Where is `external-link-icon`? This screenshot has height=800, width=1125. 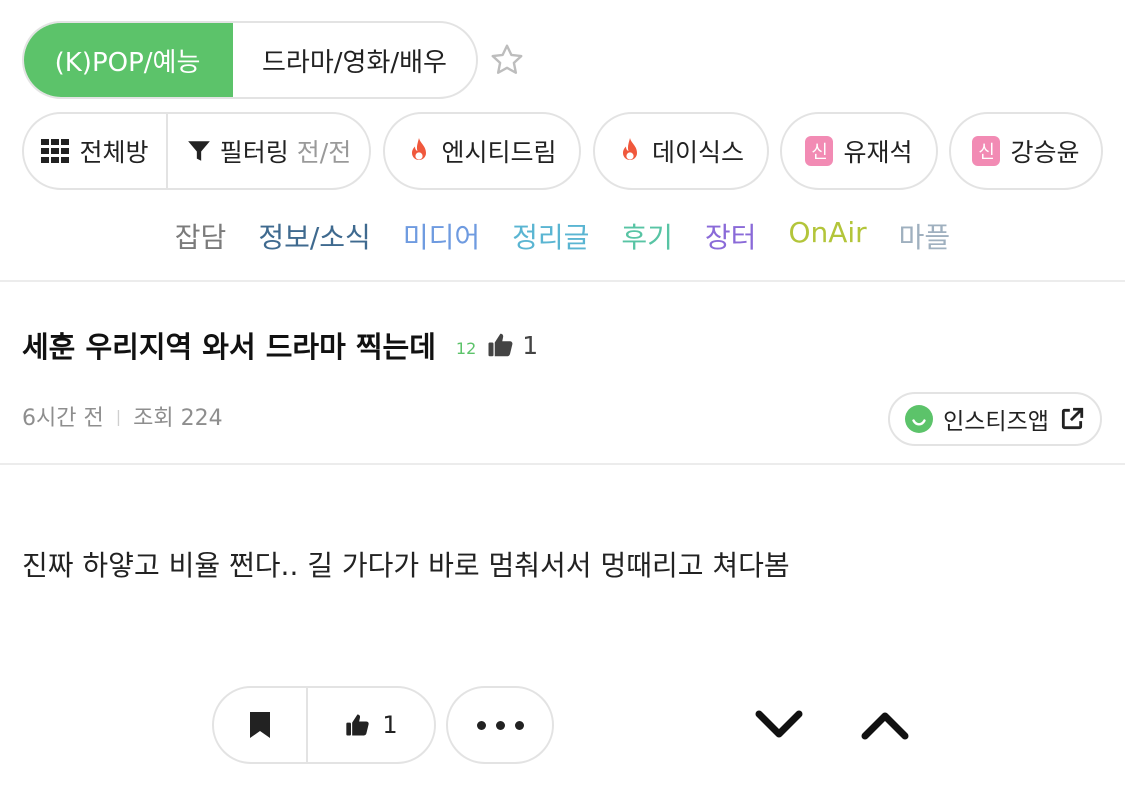 external-link-icon is located at coordinates (1072, 418).